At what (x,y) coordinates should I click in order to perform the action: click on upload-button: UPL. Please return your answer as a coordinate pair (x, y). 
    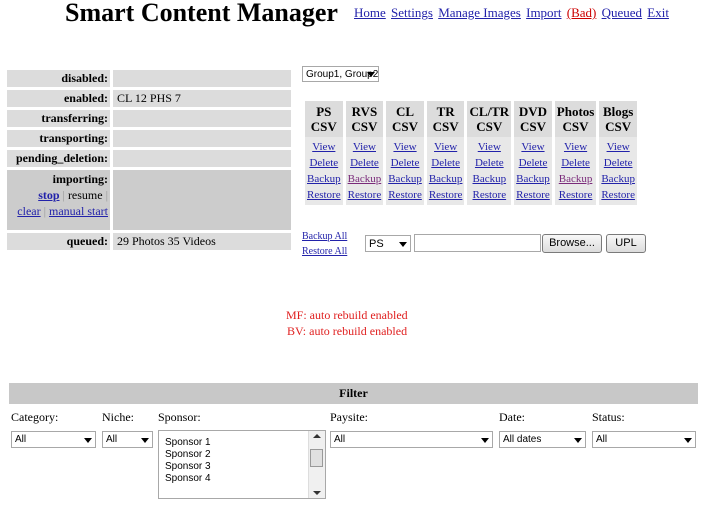
    Looking at the image, I should click on (626, 243).